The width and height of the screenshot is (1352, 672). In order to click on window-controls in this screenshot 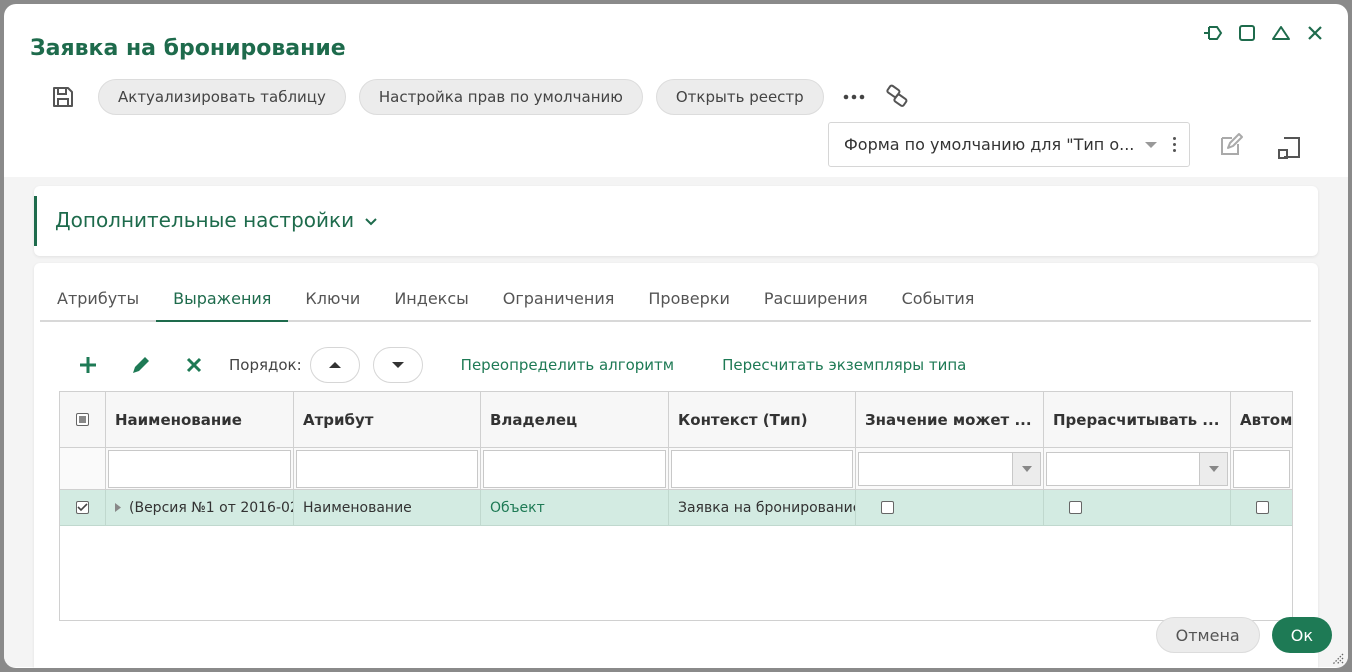, I will do `click(1264, 33)`.